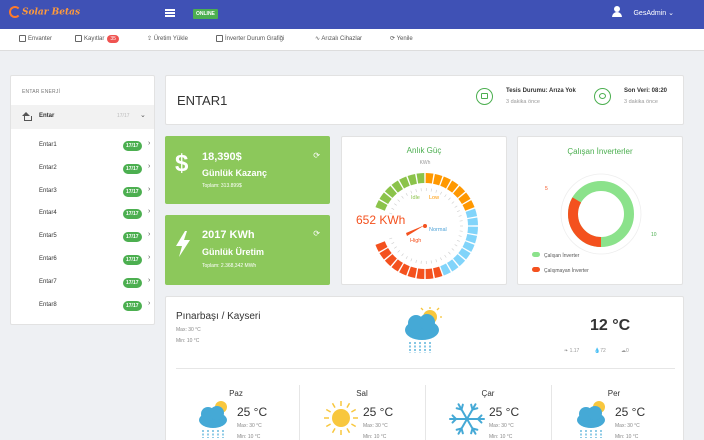  I want to click on gauge-unit: KWh, so click(425, 163).